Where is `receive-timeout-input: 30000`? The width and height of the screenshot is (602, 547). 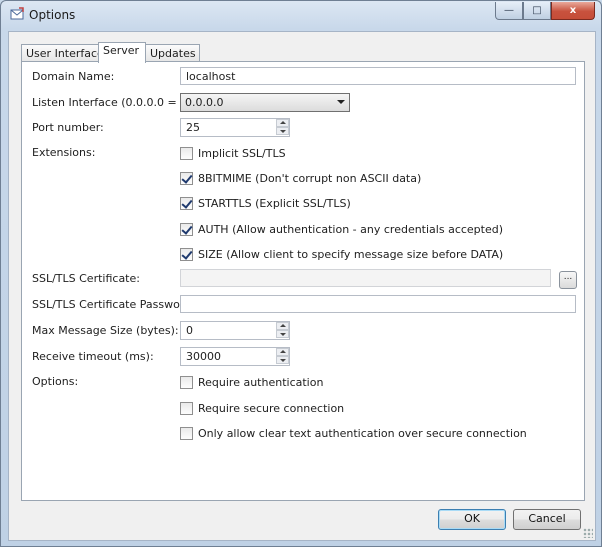 receive-timeout-input: 30000 is located at coordinates (235, 356).